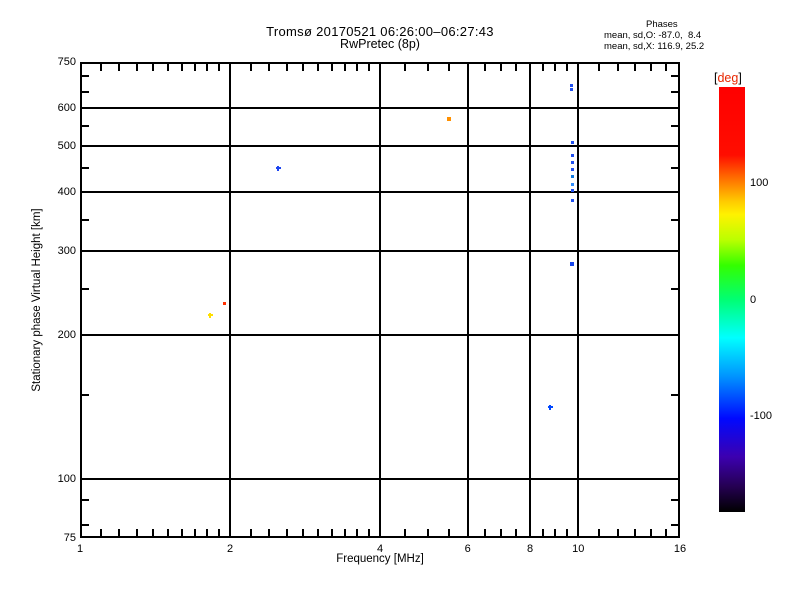 The width and height of the screenshot is (800, 600). Describe the element at coordinates (380, 44) in the screenshot. I see `plot-subtitle: RwPretec (8p)` at that location.